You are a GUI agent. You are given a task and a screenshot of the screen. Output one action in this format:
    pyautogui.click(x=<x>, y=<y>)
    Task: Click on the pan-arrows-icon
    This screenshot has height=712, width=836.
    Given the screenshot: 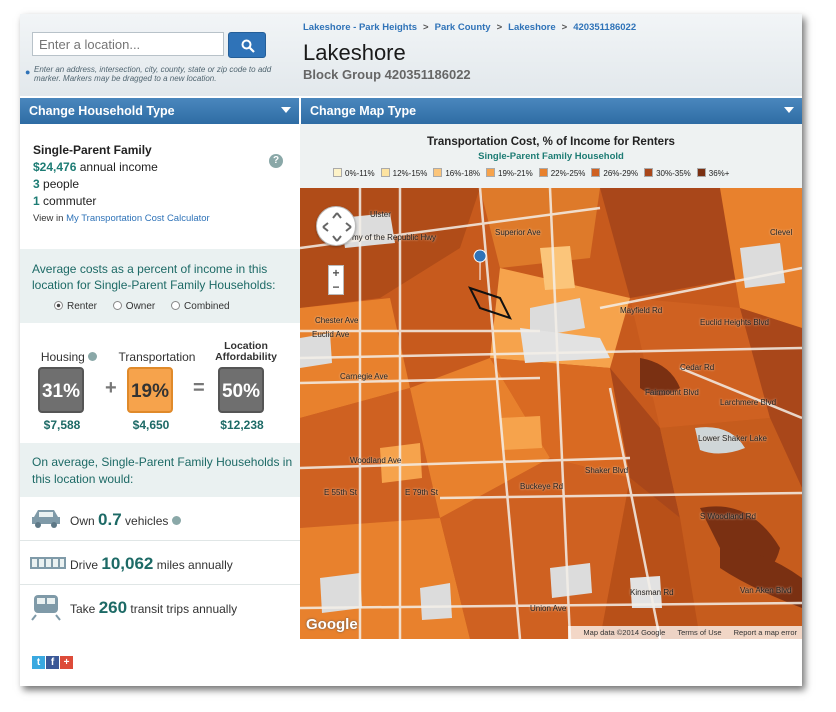 What is the action you would take?
    pyautogui.click(x=337, y=227)
    